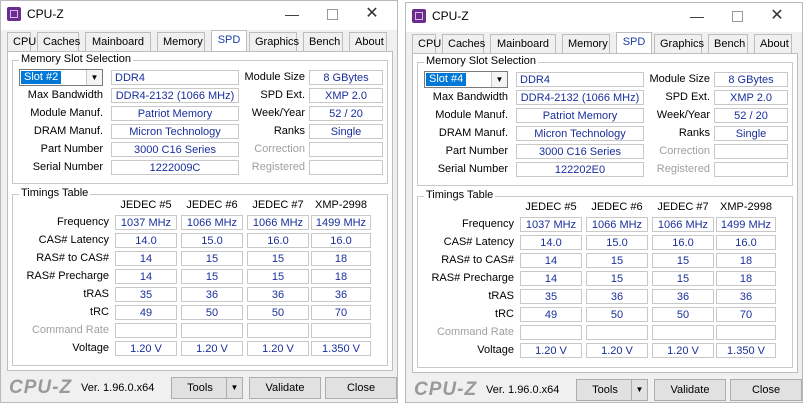 This screenshot has height=407, width=804. I want to click on timing-row-label: Voltage, so click(90, 348).